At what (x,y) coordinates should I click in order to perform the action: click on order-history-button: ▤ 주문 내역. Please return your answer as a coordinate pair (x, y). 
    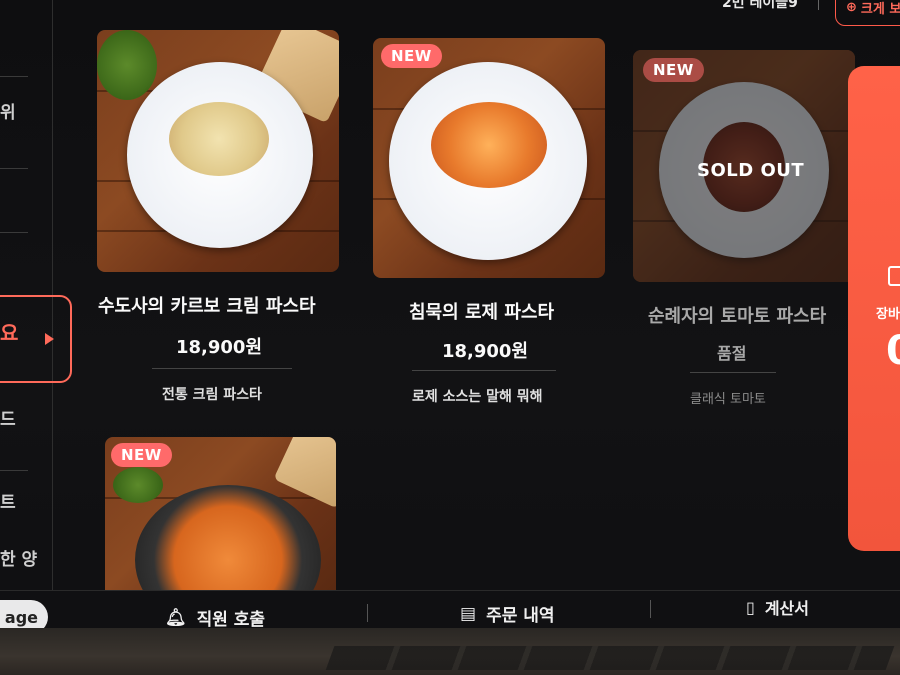
    Looking at the image, I should click on (507, 614).